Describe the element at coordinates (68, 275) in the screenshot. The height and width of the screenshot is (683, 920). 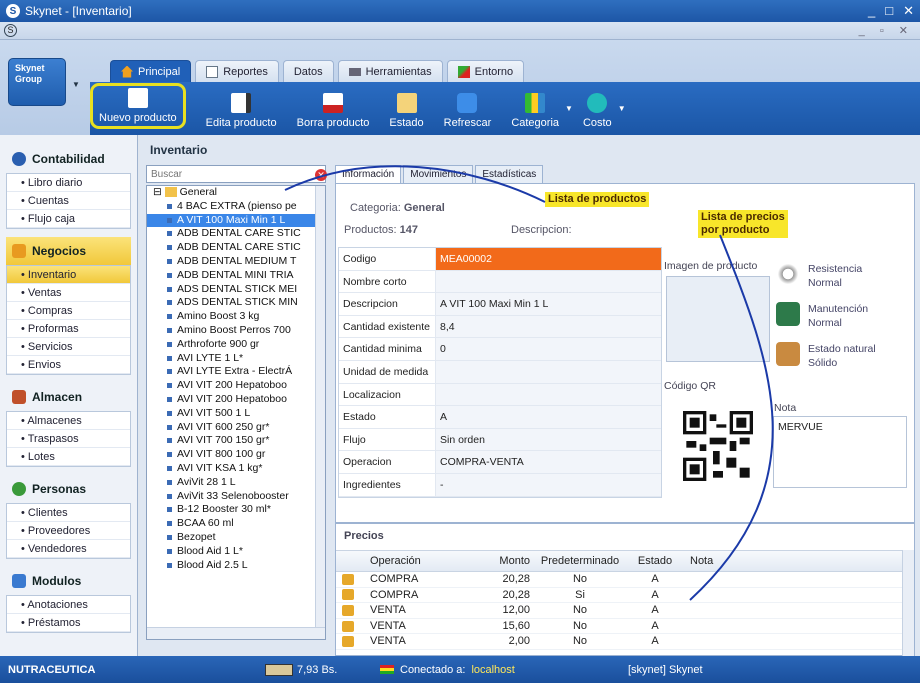
I see `nav-item-inventario: • Inventario` at that location.